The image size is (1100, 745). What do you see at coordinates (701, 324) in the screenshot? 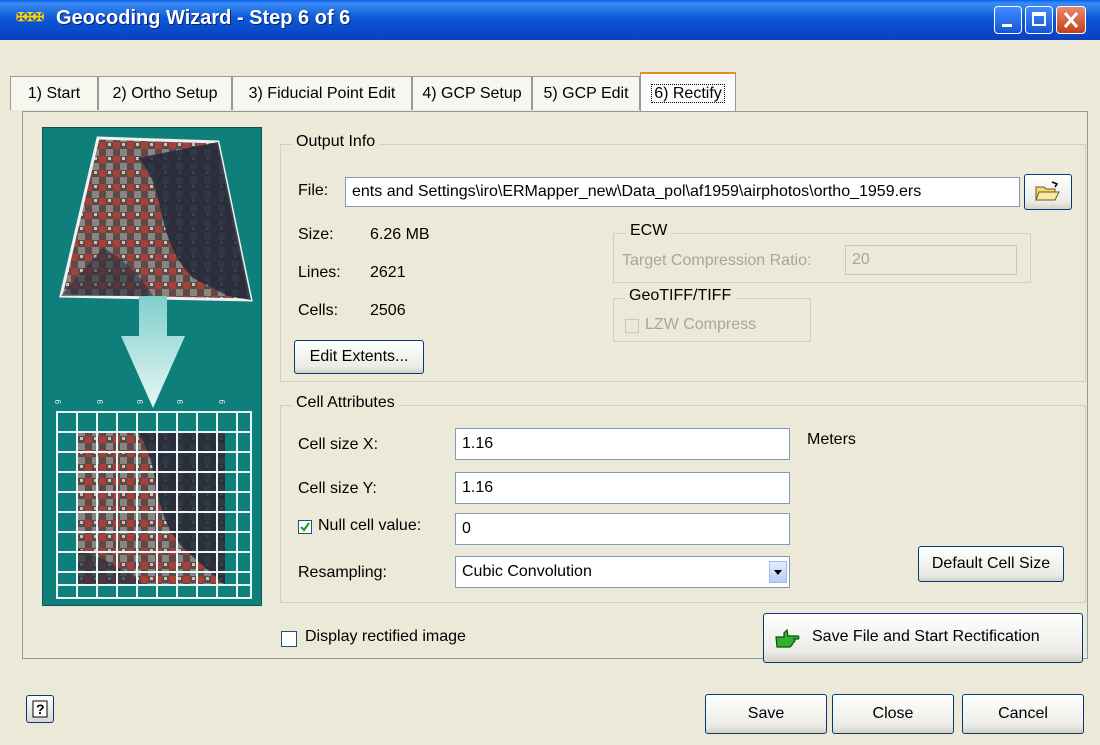
I see `lzw-compress-label: LZW Compress` at bounding box center [701, 324].